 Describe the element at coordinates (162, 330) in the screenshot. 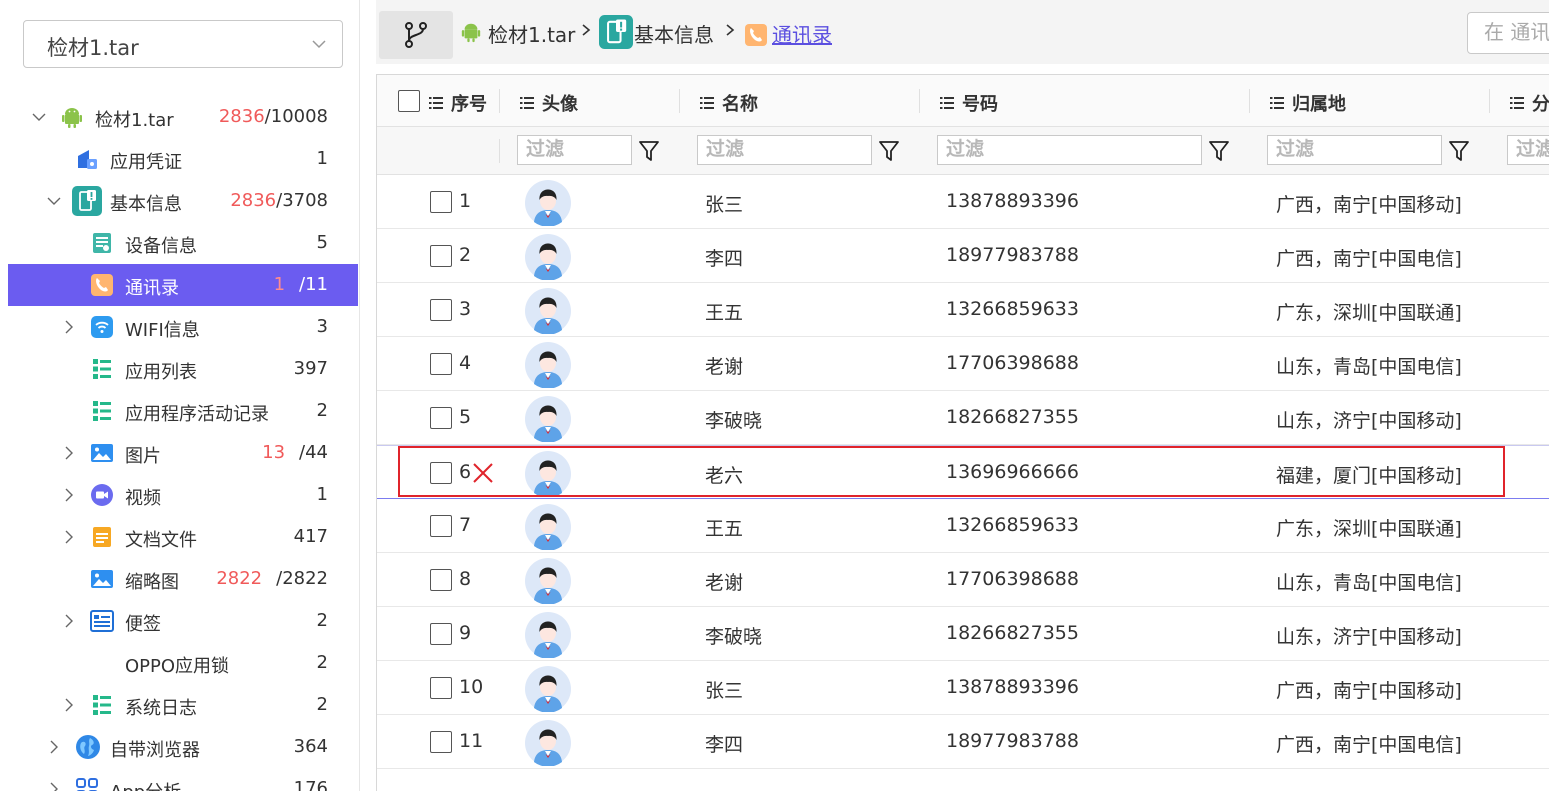

I see `tree-item-label: WIFI信息` at that location.